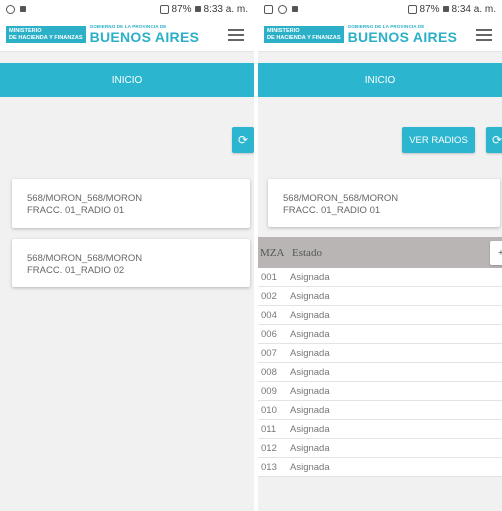 The image size is (502, 511). Describe the element at coordinates (76, 270) in the screenshot. I see `card-subtitle: FRACC. 01_RADIO 02` at that location.